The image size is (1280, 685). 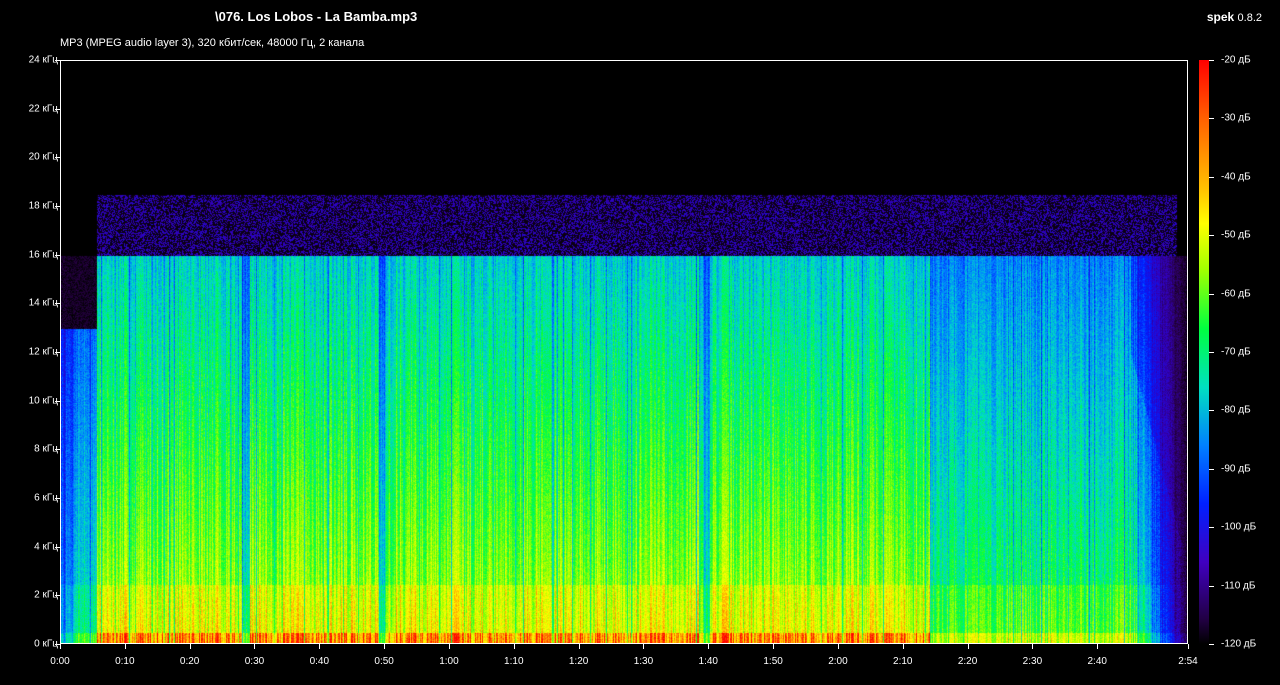 I want to click on time-tick-label: 2:20, so click(x=967, y=661).